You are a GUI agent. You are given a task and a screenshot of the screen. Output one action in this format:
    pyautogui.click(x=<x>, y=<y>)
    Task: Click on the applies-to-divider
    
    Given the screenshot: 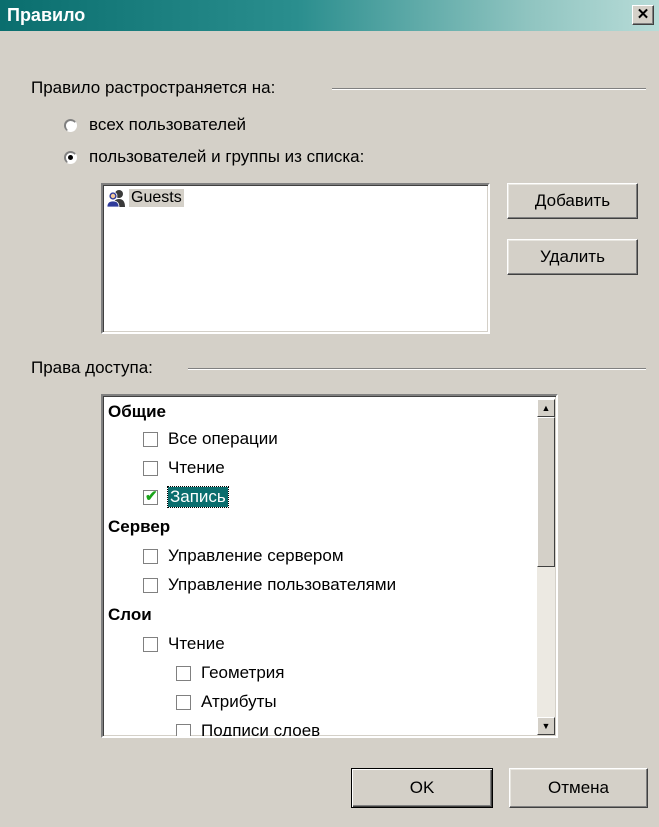 What is the action you would take?
    pyautogui.click(x=489, y=89)
    